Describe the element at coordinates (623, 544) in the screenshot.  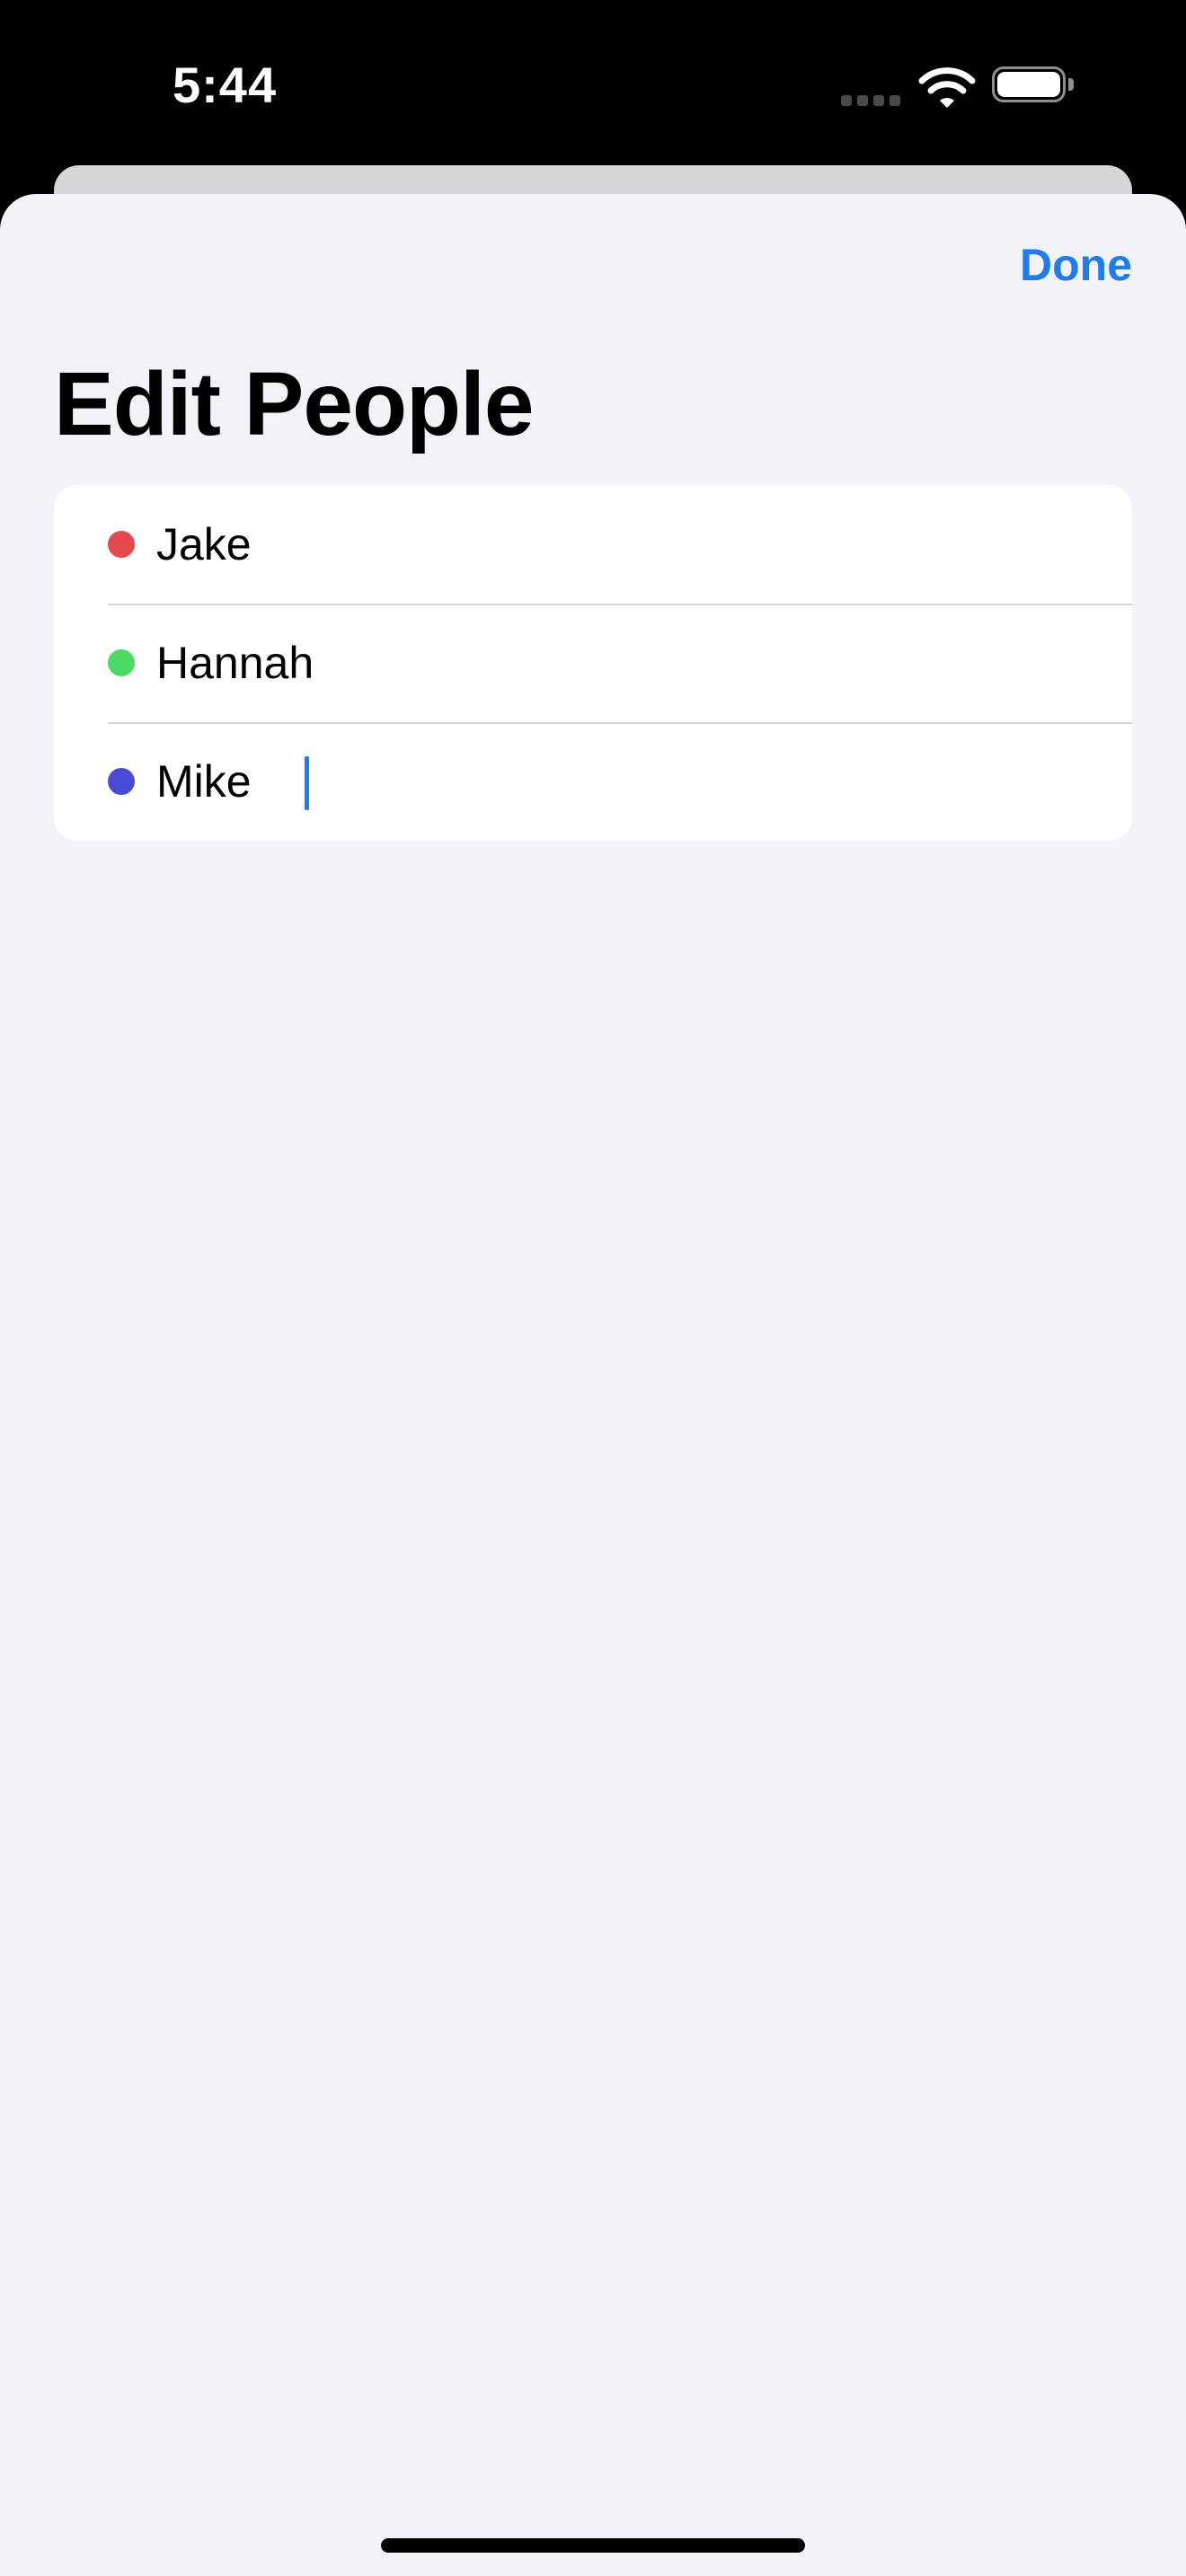
I see `name-field-jake` at that location.